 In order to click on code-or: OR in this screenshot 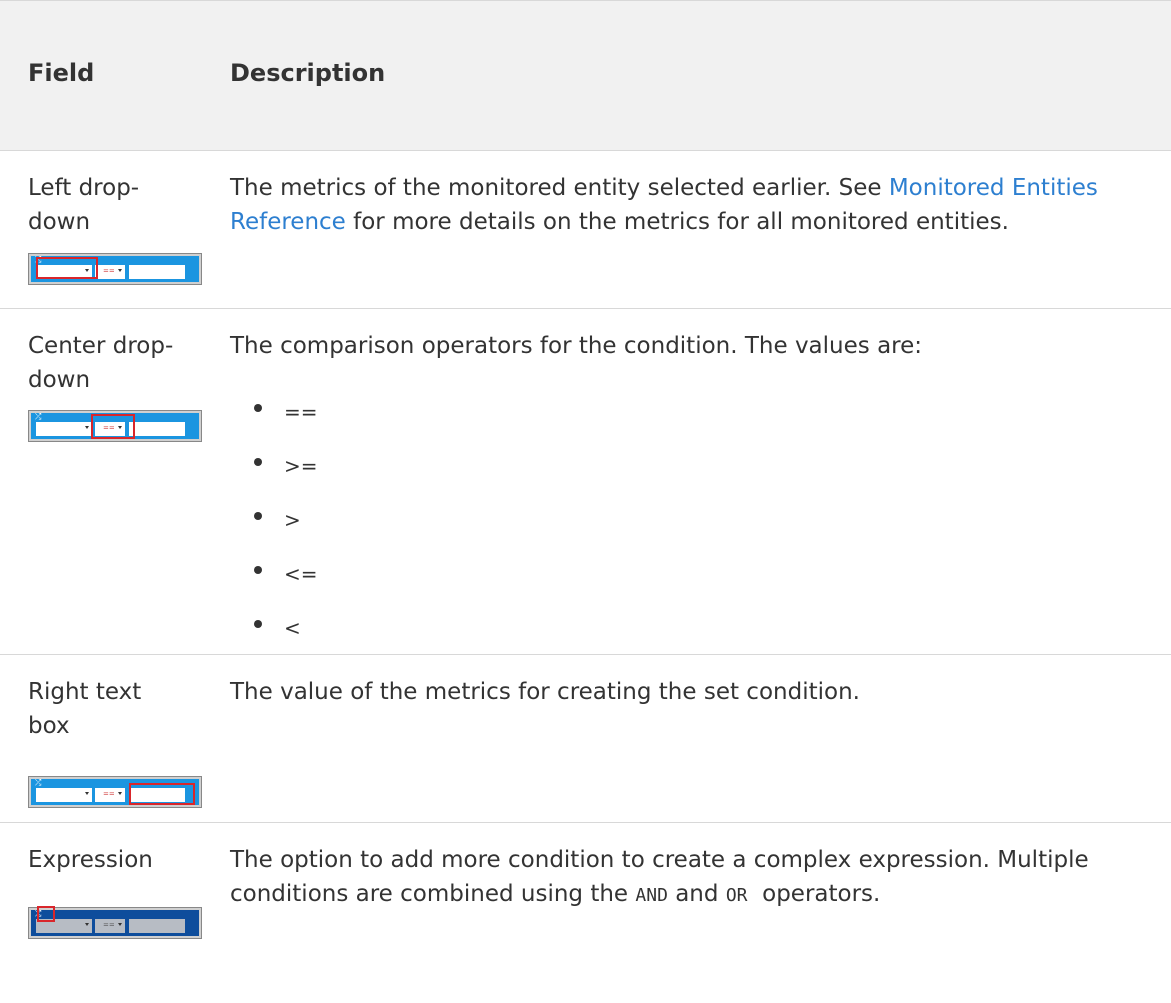, I will do `click(736, 895)`.